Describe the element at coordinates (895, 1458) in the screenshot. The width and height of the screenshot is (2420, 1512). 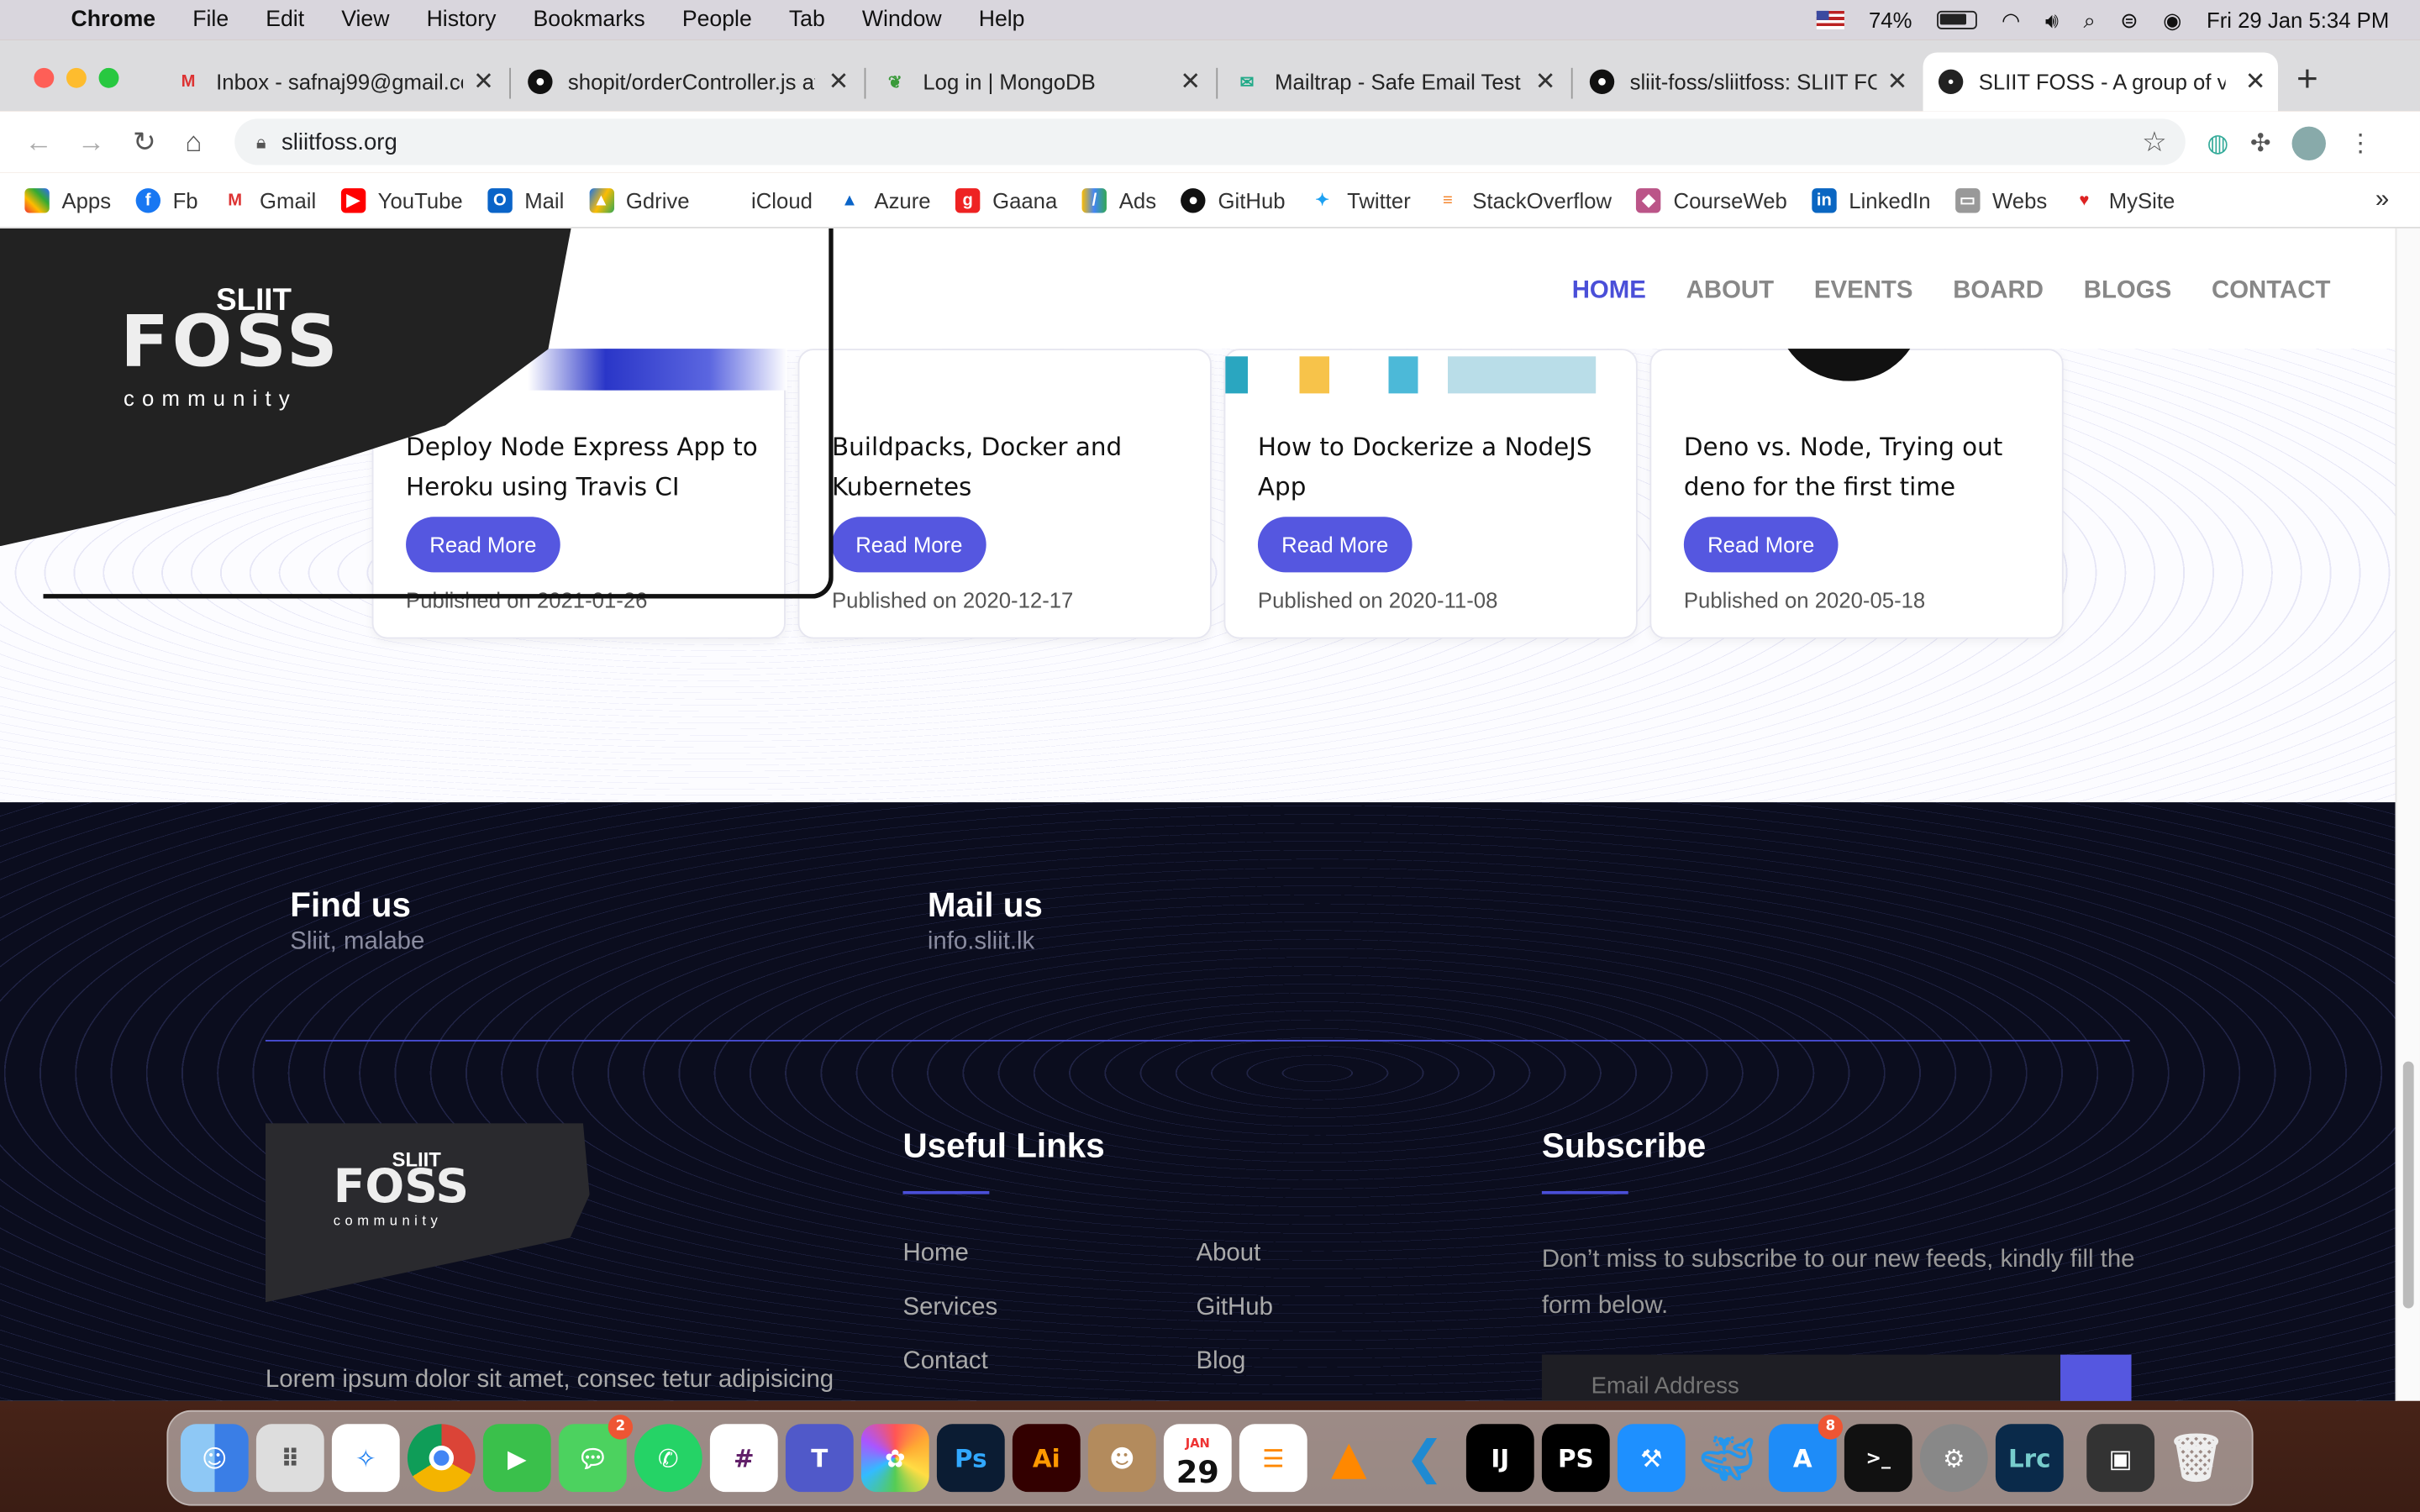
I see `photos-icon: ✿` at that location.